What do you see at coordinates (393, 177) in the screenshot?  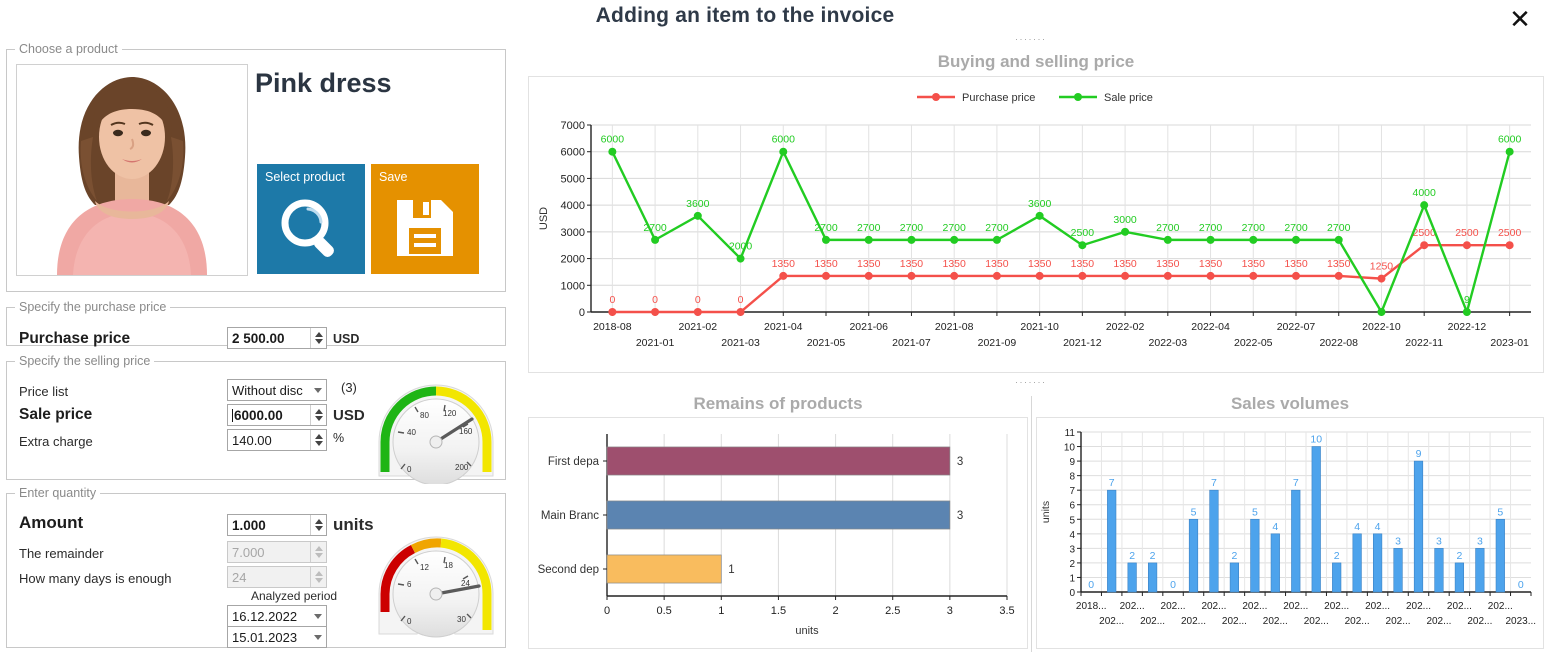 I see `save-label: Save` at bounding box center [393, 177].